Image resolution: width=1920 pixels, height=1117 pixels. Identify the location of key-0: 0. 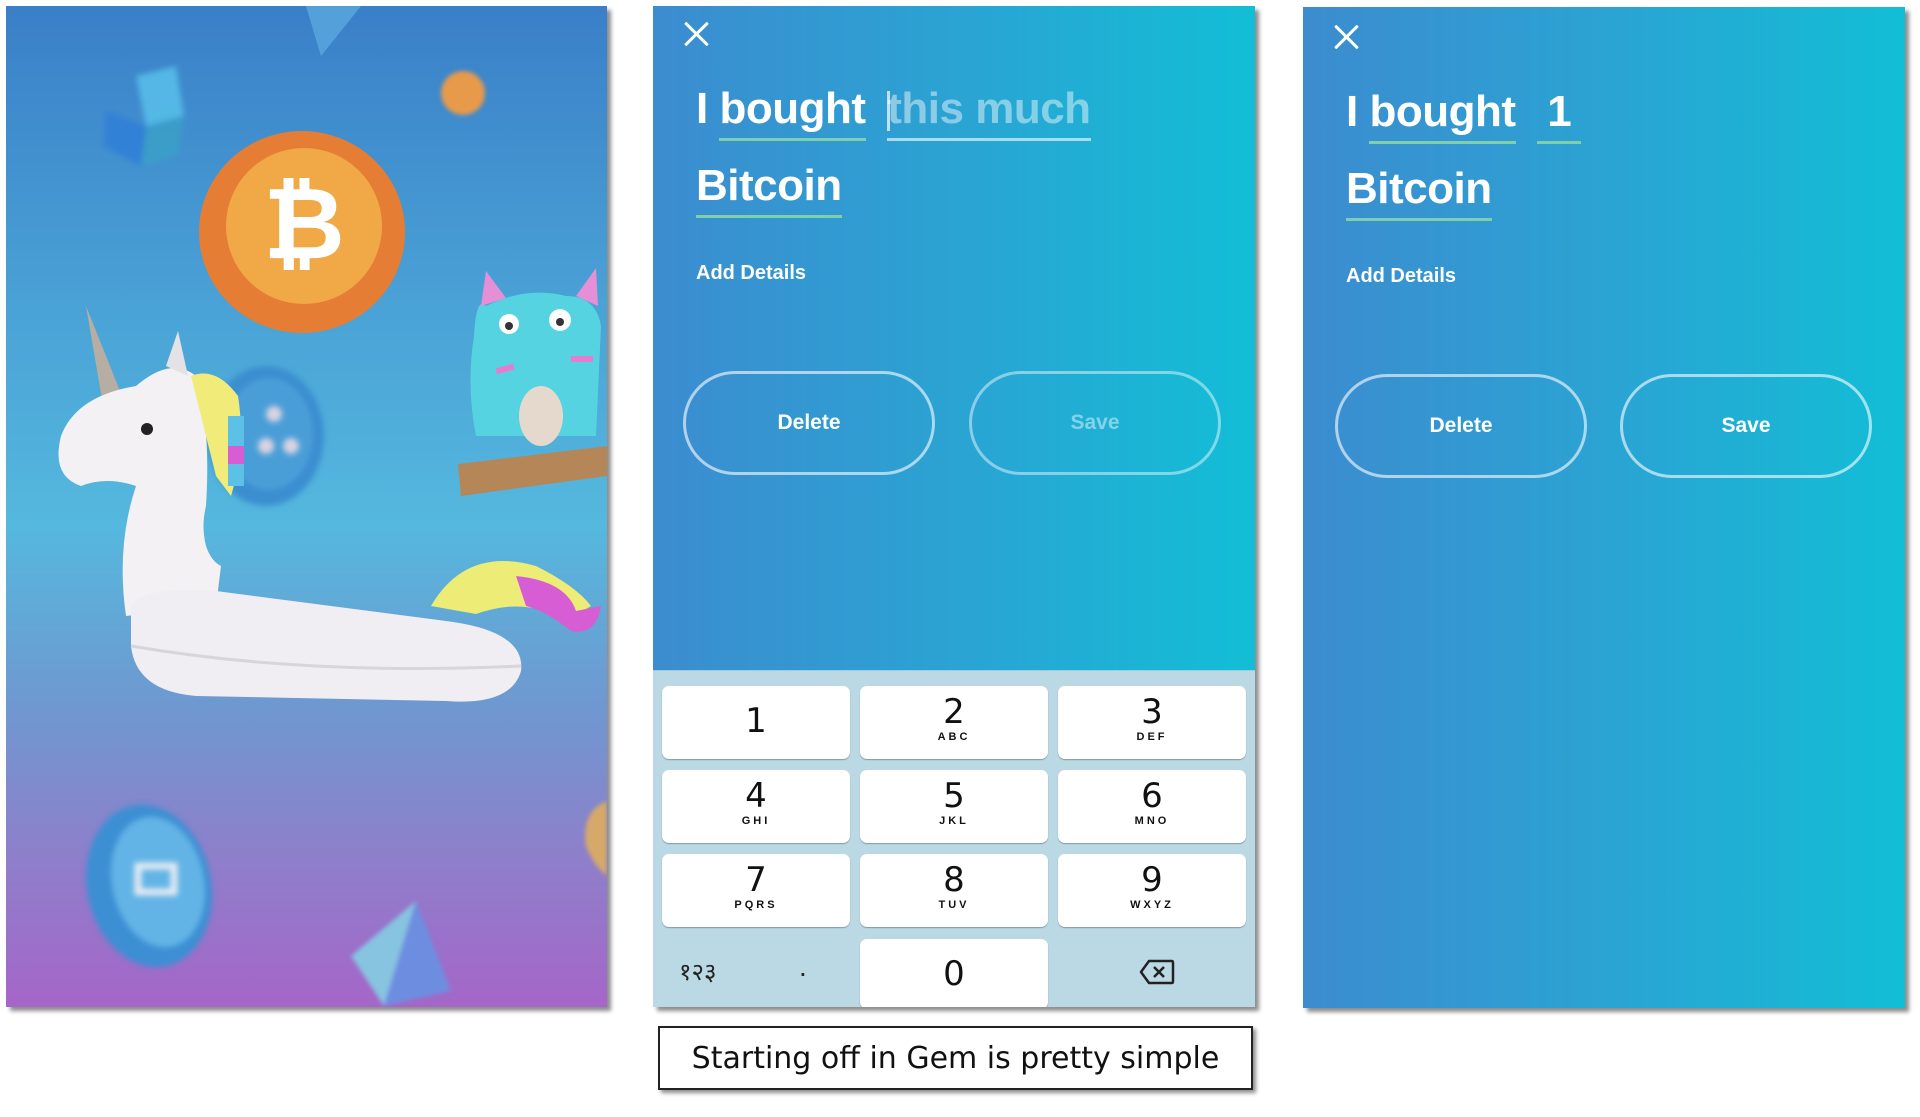
(954, 973).